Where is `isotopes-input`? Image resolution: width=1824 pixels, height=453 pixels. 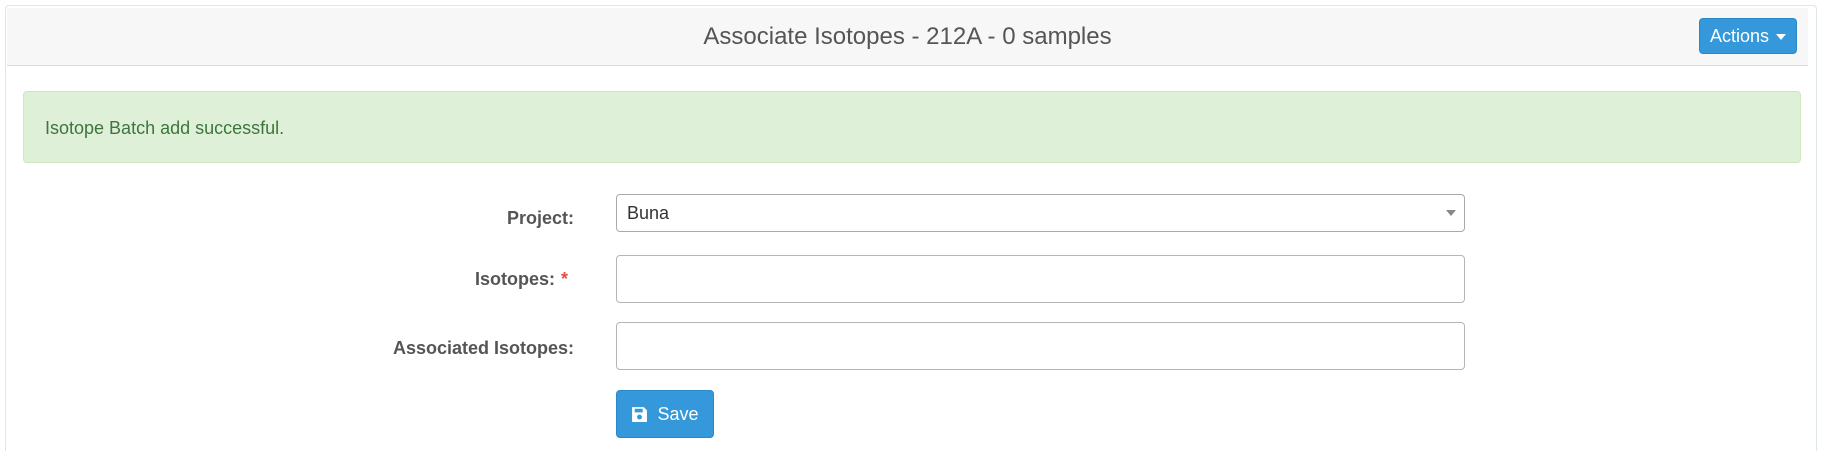 isotopes-input is located at coordinates (1040, 279).